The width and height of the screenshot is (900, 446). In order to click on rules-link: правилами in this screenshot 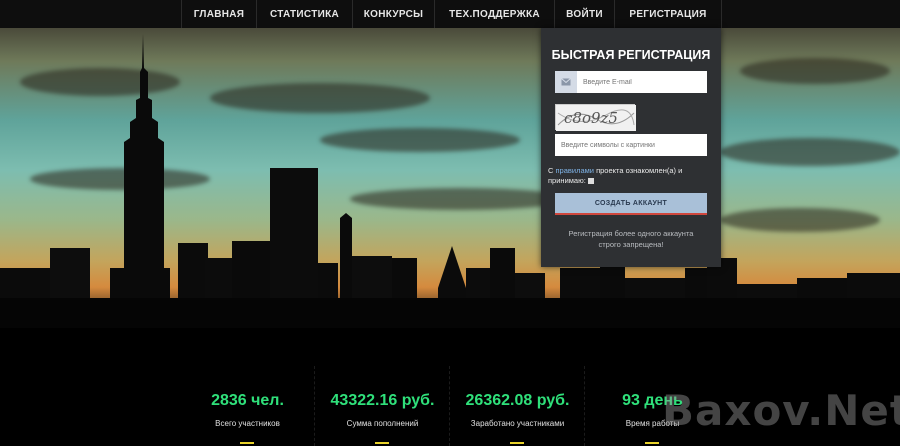, I will do `click(575, 170)`.